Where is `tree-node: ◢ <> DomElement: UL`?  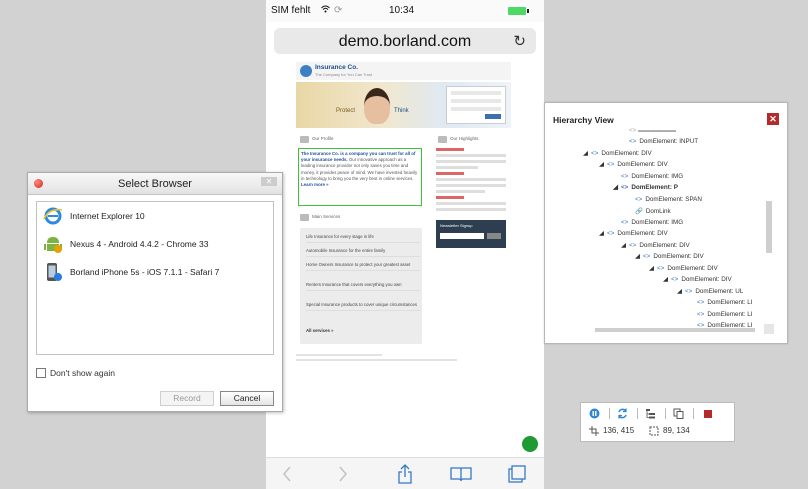
tree-node: ◢ <> DomElement: UL is located at coordinates (710, 291).